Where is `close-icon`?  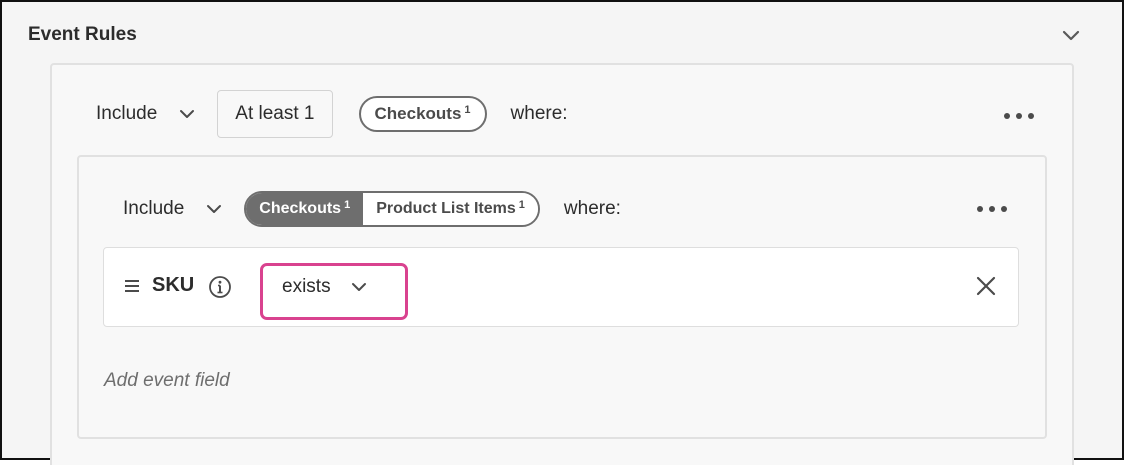 close-icon is located at coordinates (986, 286).